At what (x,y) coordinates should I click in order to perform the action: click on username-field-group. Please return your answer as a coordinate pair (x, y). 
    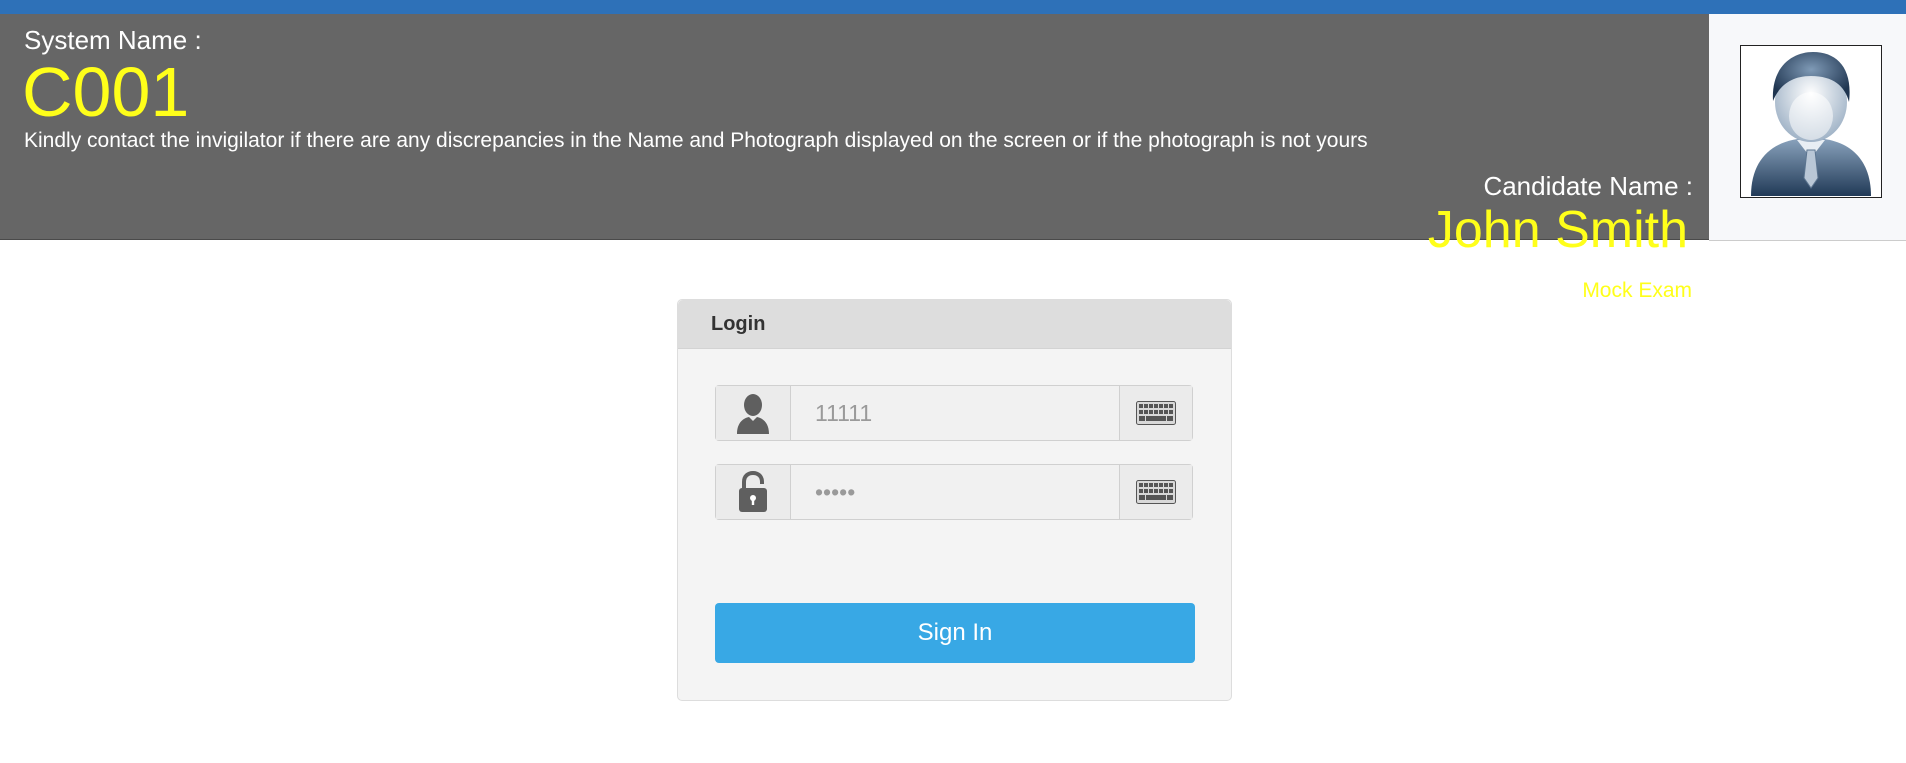
    Looking at the image, I should click on (954, 413).